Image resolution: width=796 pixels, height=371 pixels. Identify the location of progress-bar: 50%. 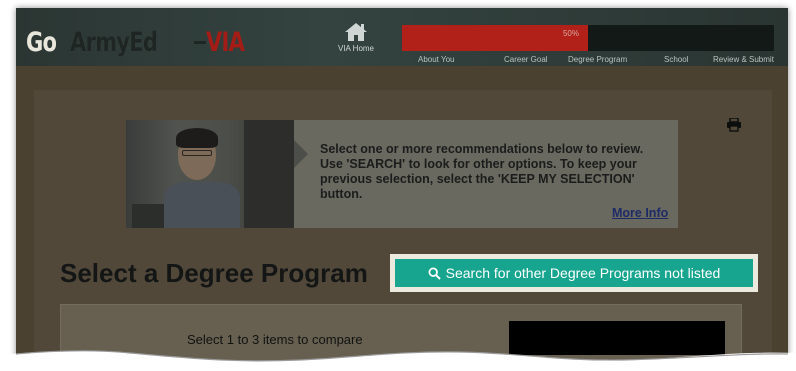
(588, 38).